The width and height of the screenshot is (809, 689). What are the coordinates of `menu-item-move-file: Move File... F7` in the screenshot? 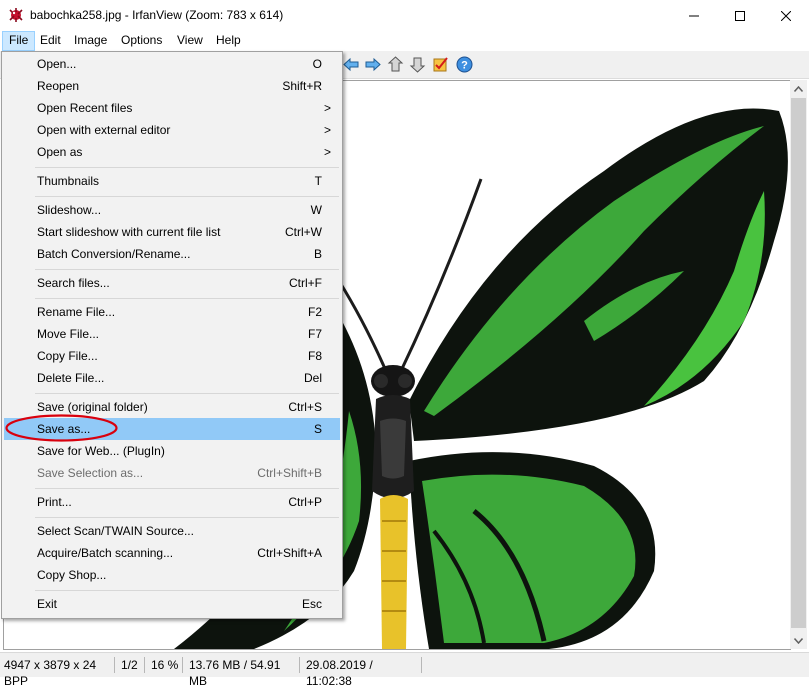 It's located at (172, 334).